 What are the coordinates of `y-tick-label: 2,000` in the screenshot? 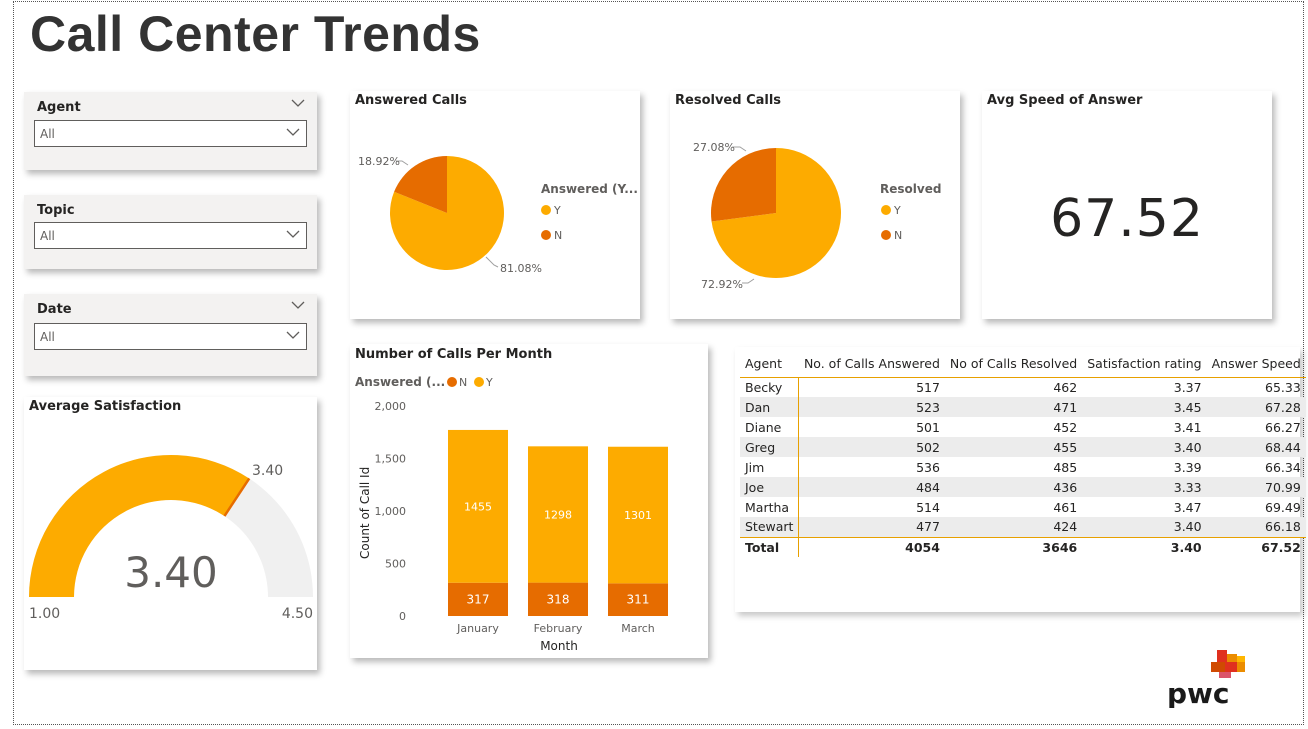 It's located at (391, 406).